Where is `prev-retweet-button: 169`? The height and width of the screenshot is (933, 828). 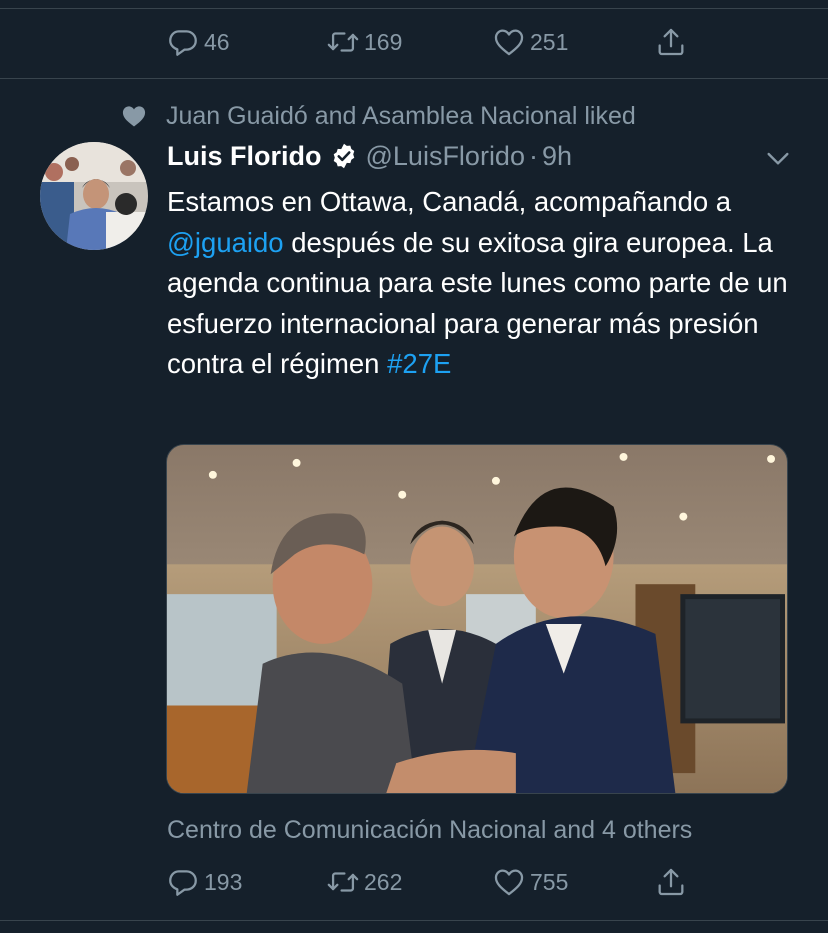
prev-retweet-button: 169 is located at coordinates (364, 42).